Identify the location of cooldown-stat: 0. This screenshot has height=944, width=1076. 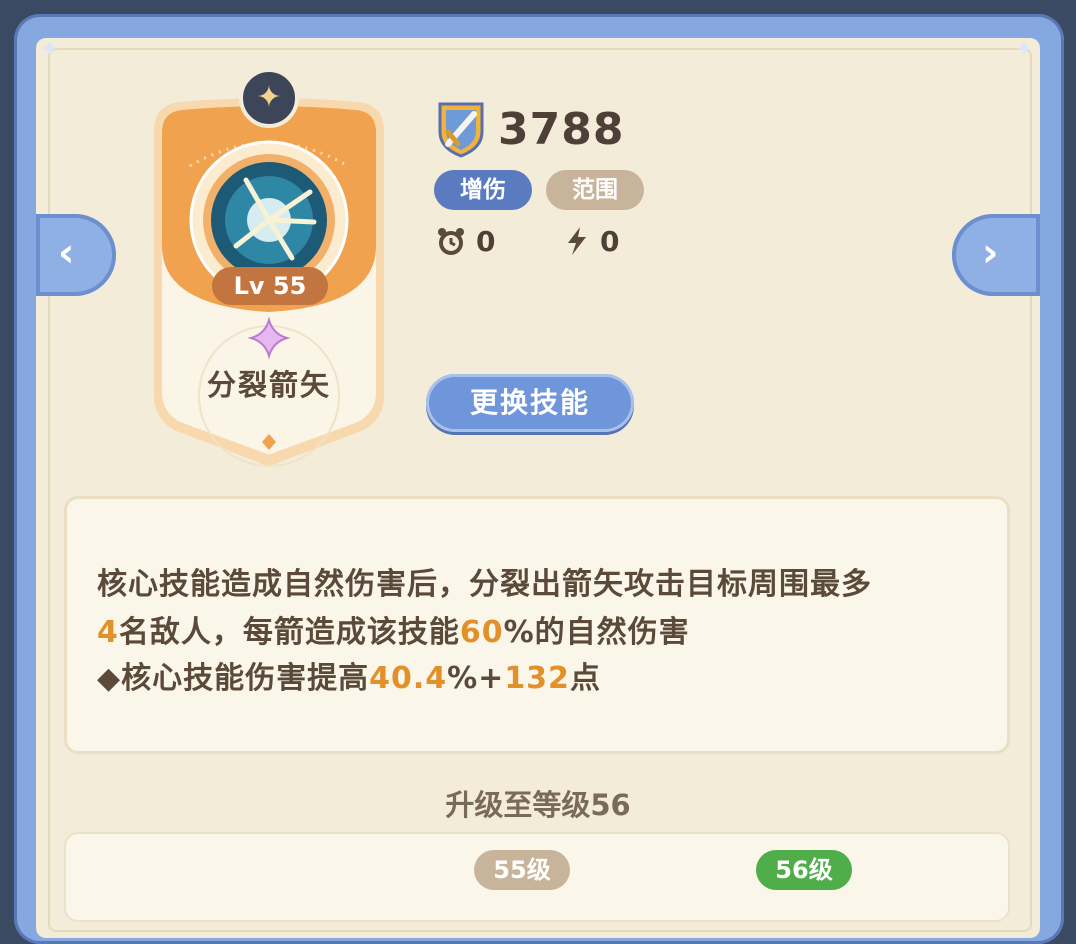
(465, 241).